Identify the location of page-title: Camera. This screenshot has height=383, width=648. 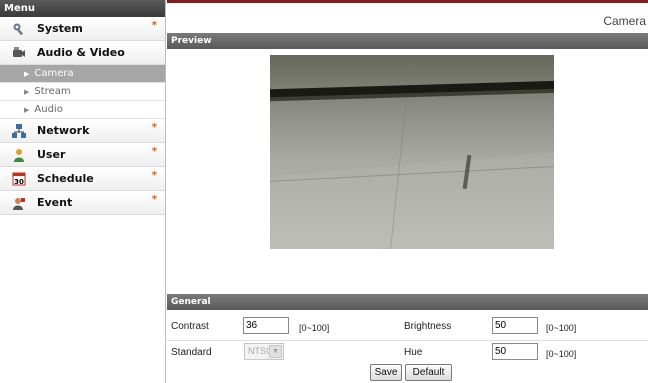
(624, 21).